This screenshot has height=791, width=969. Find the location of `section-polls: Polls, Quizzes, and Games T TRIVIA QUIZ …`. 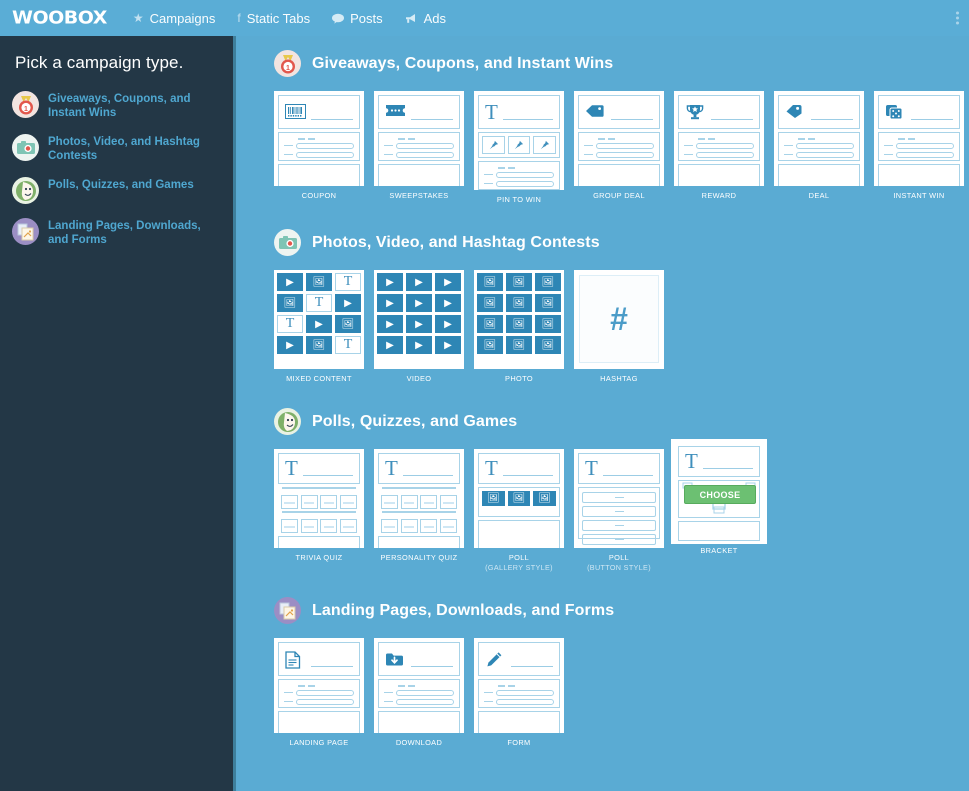

section-polls: Polls, Quizzes, and Games T TRIVIA QUIZ … is located at coordinates (621, 490).